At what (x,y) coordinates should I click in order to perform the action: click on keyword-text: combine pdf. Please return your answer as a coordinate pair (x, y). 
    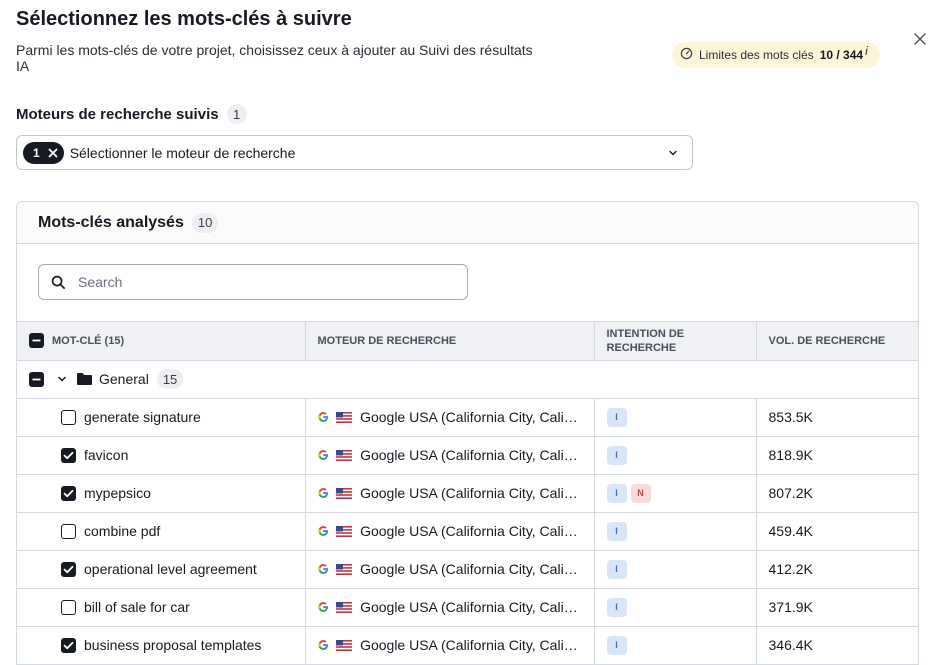
    Looking at the image, I should click on (122, 531).